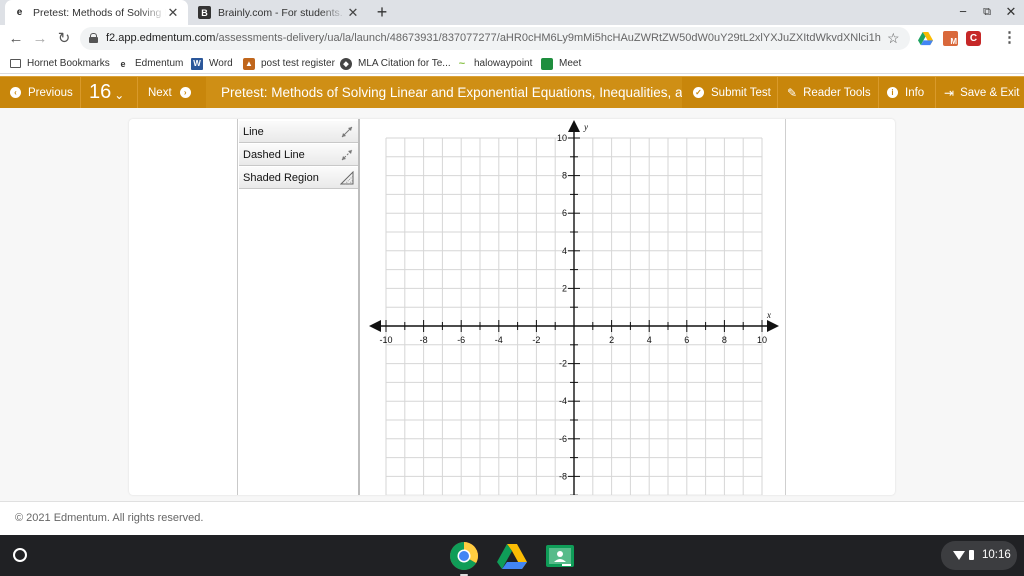  Describe the element at coordinates (564, 251) in the screenshot. I see `y-tick-label: 4` at that location.